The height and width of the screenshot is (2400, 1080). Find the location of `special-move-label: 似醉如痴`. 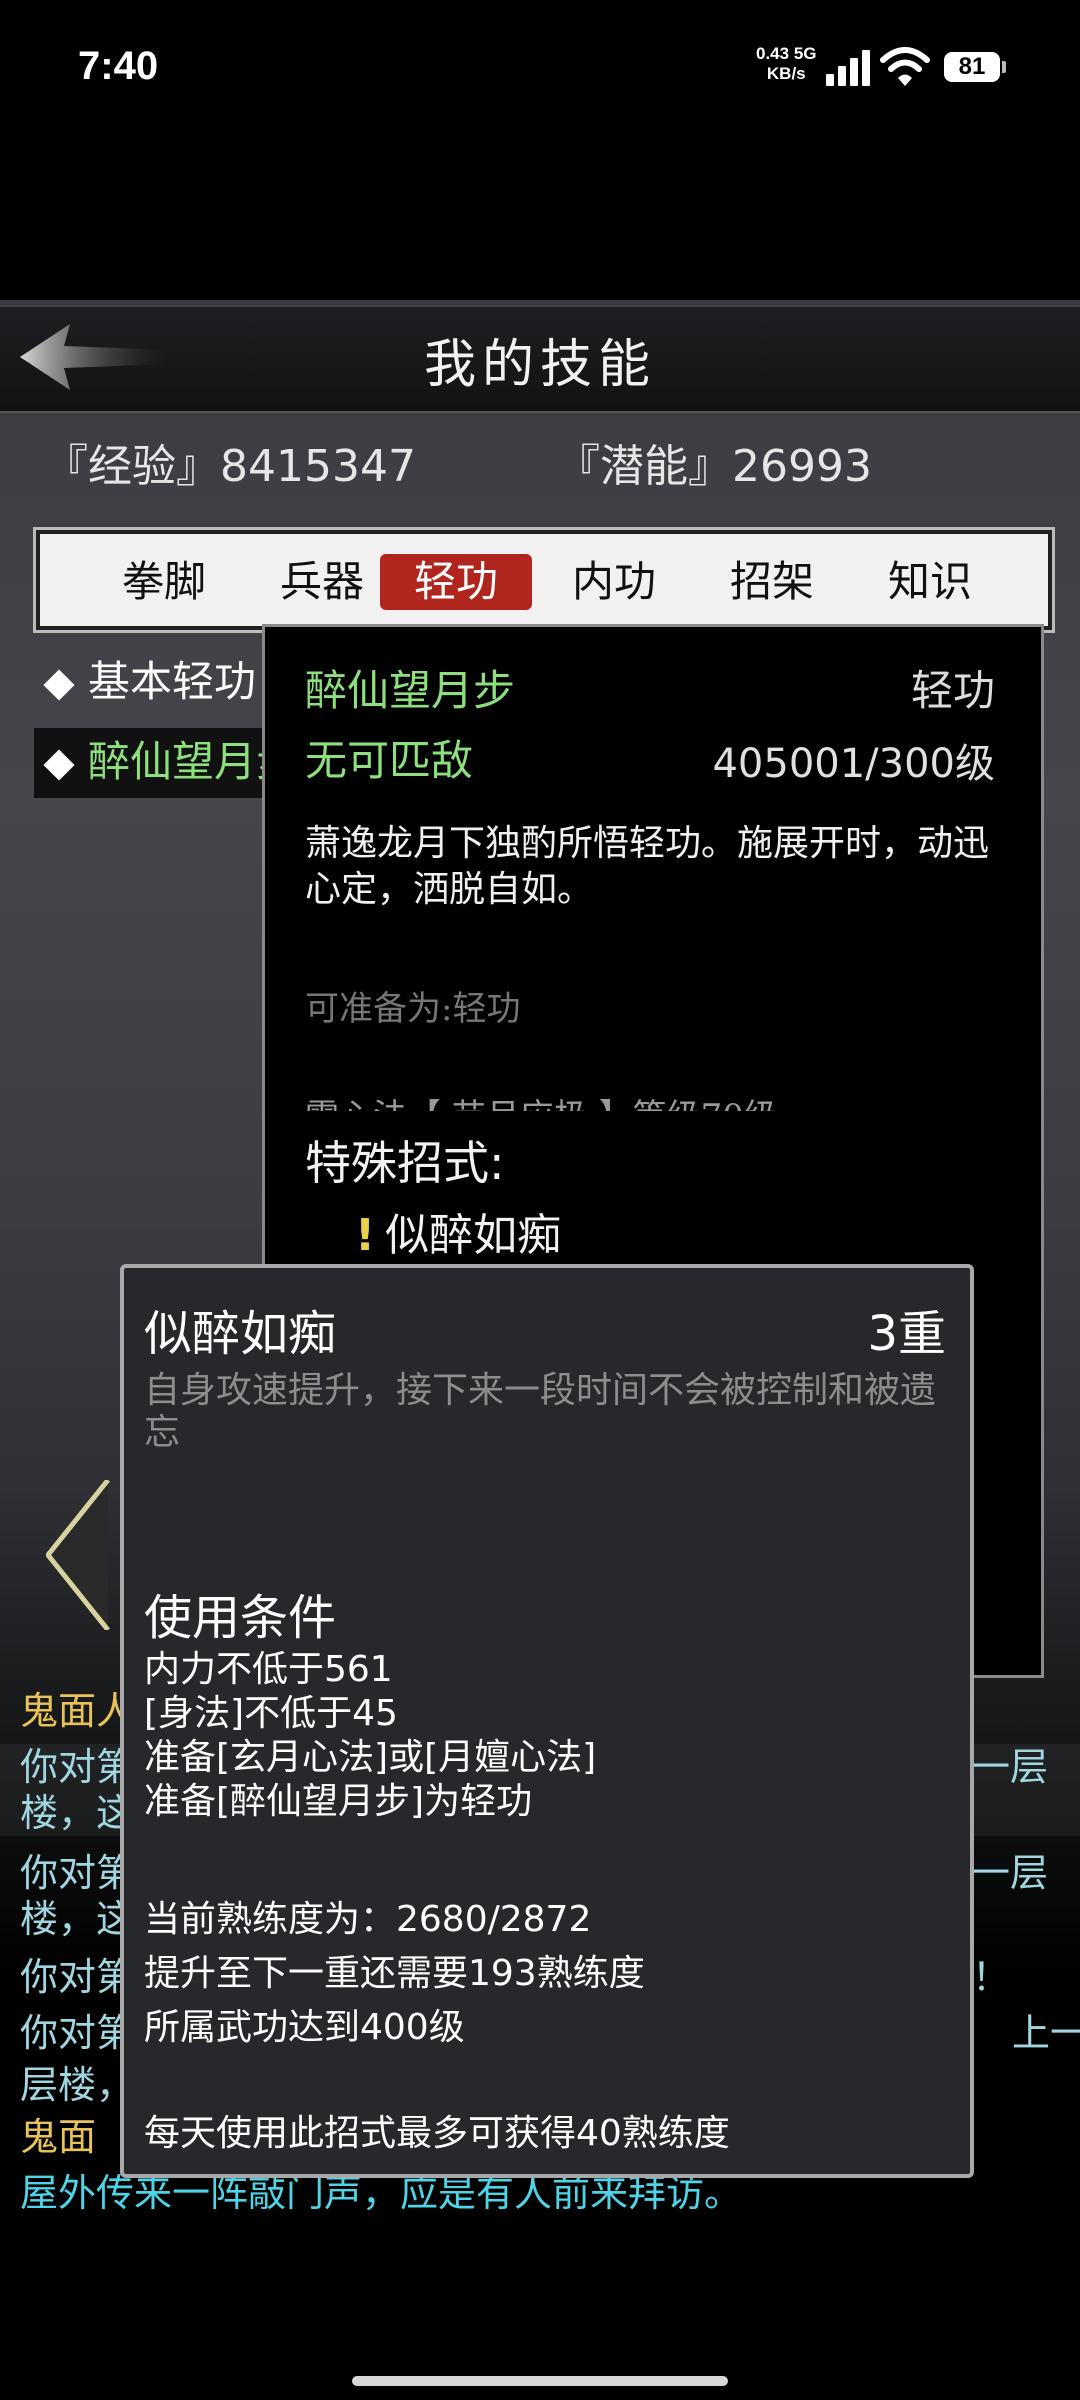

special-move-label: 似醉如痴 is located at coordinates (473, 1235).